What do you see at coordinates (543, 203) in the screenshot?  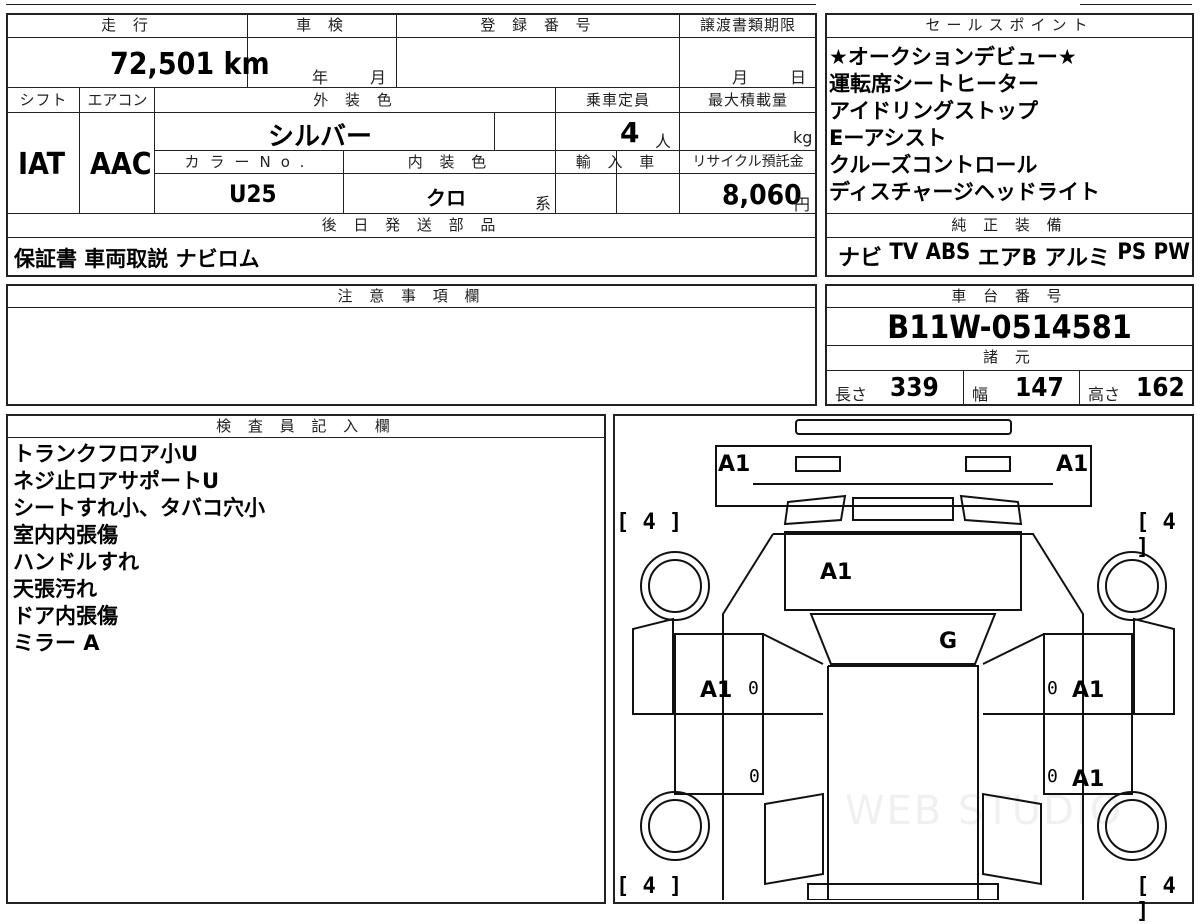 I see `interior-suffix: 系` at bounding box center [543, 203].